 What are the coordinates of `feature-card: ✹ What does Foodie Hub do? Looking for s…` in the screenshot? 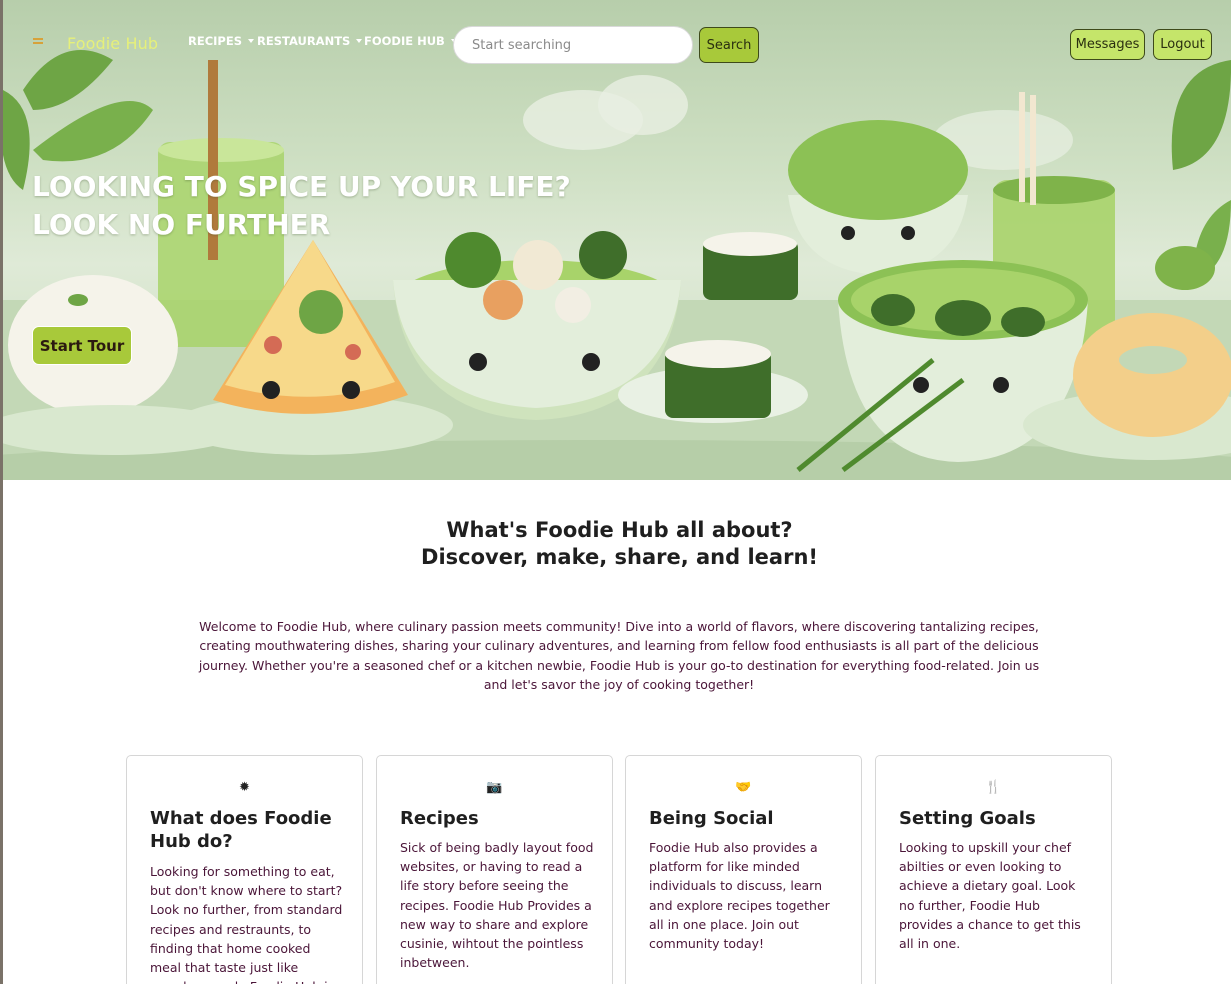 It's located at (244, 869).